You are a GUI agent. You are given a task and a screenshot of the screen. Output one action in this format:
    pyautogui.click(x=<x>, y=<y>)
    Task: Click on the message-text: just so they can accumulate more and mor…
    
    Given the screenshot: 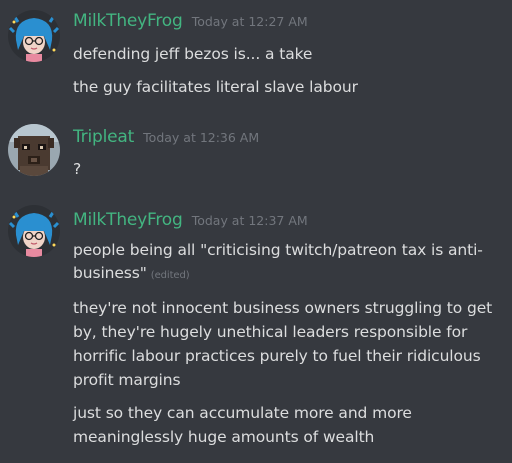 What is the action you would take?
    pyautogui.click(x=242, y=413)
    